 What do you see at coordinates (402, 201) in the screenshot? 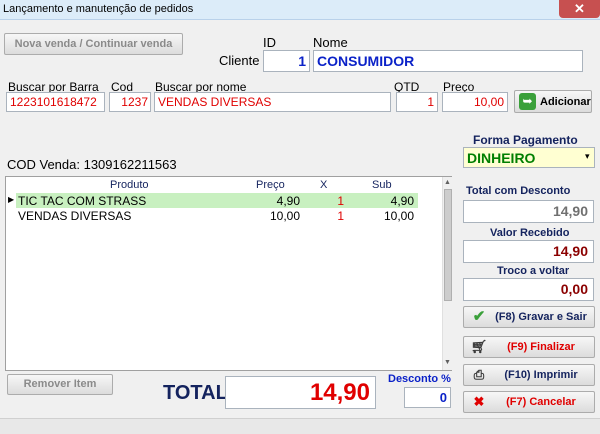
I see `cell-sub: 4,90` at bounding box center [402, 201].